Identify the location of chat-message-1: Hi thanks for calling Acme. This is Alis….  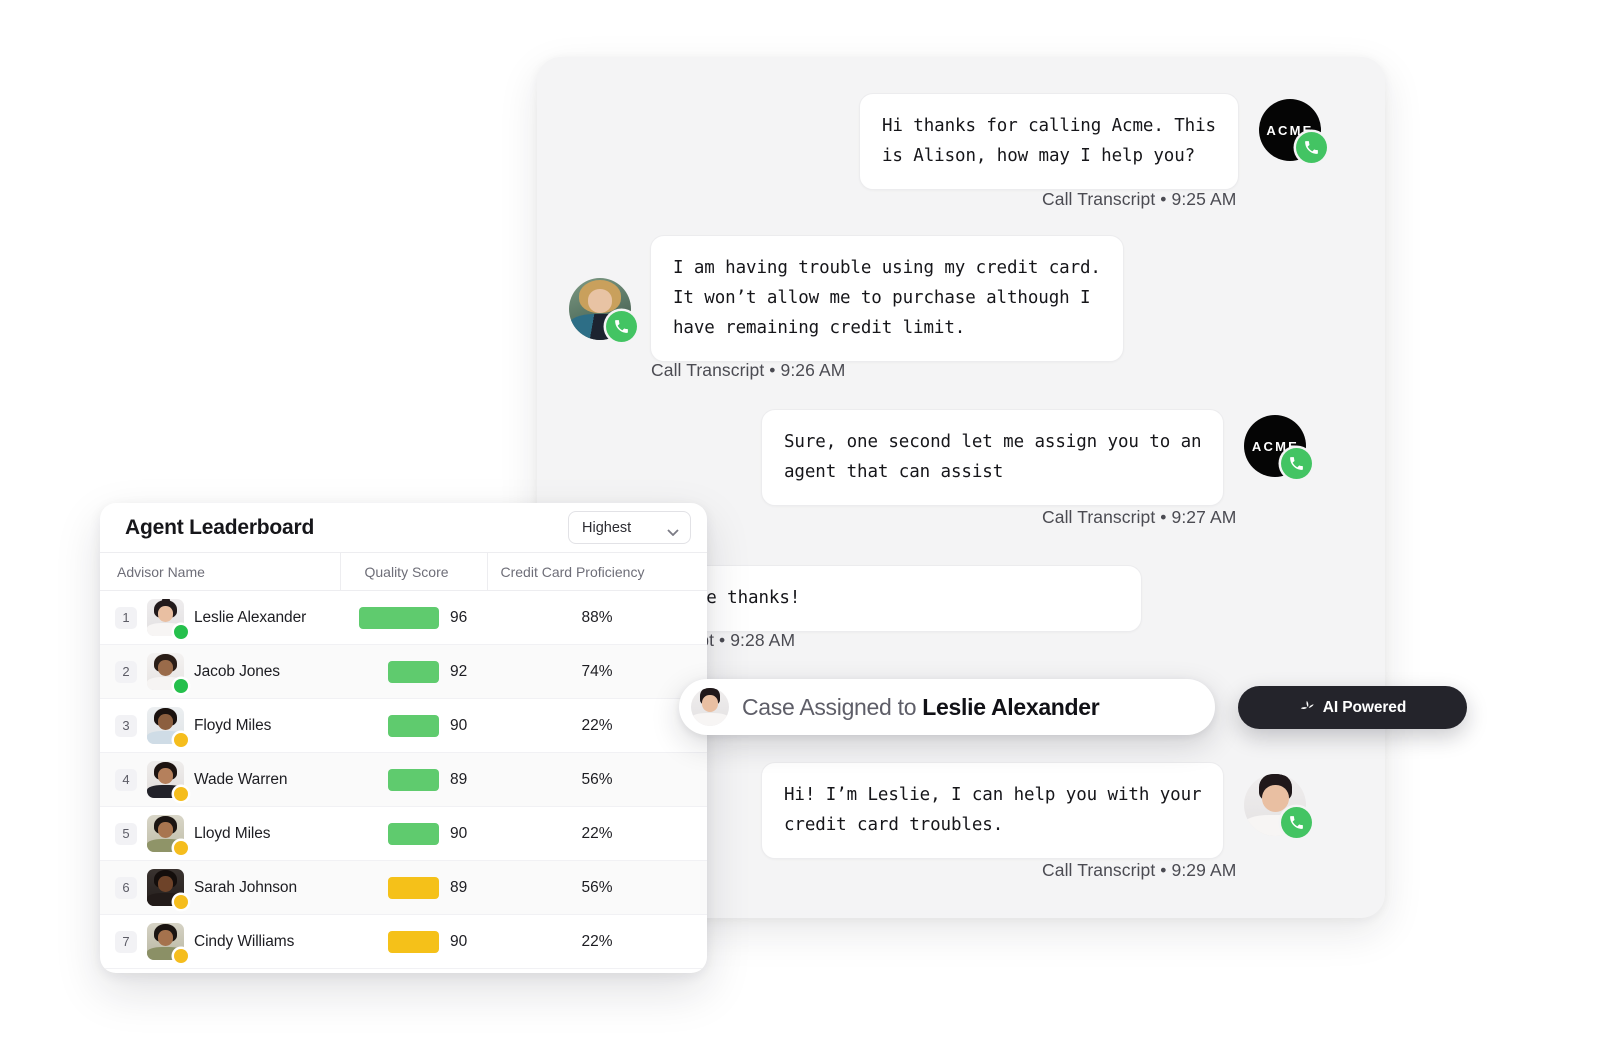
(1093, 142).